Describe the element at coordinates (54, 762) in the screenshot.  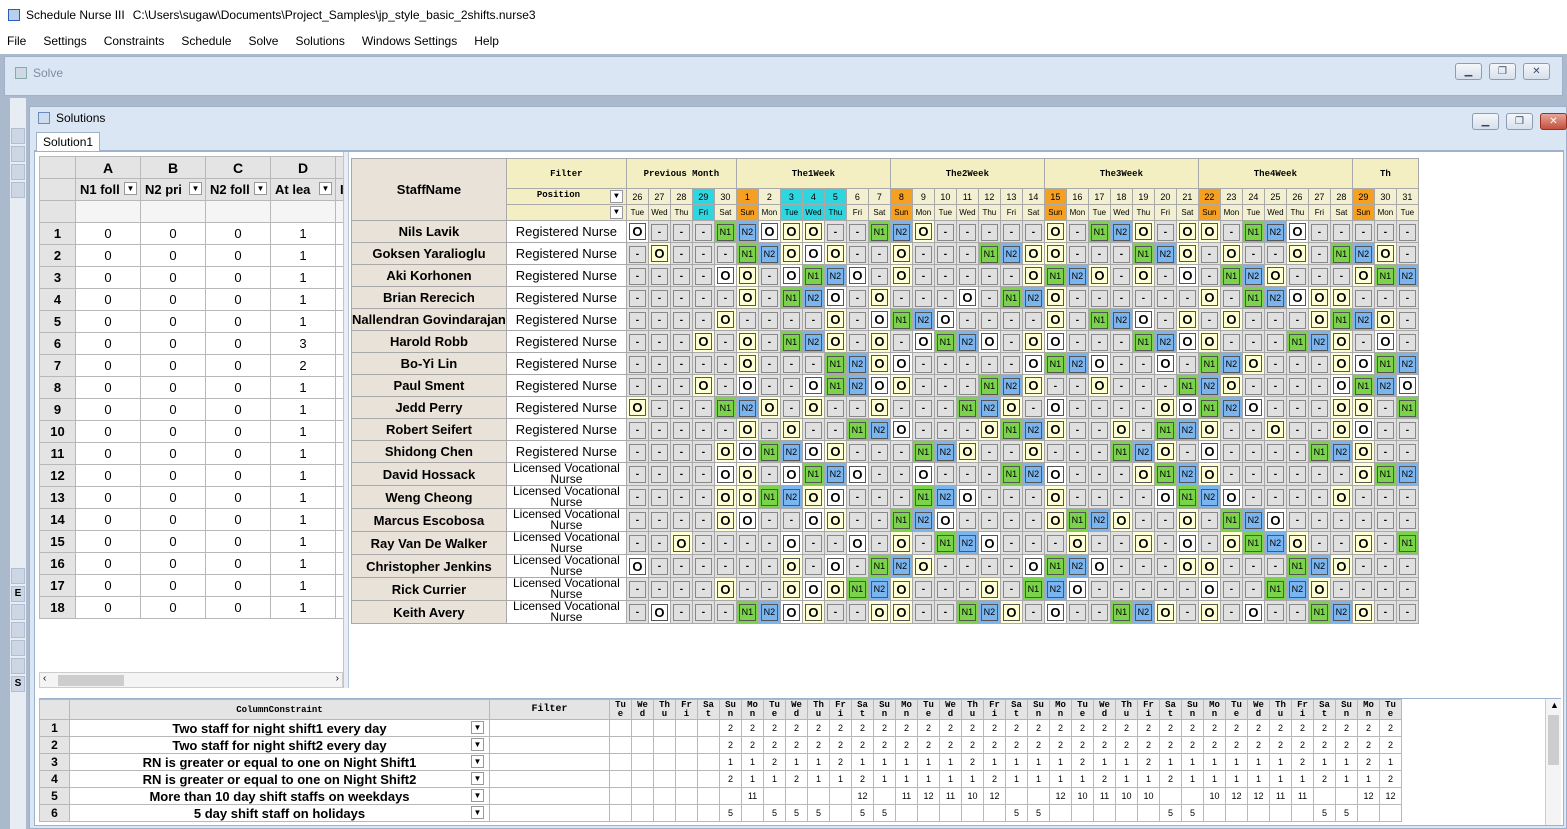
I see `row-header: 3` at that location.